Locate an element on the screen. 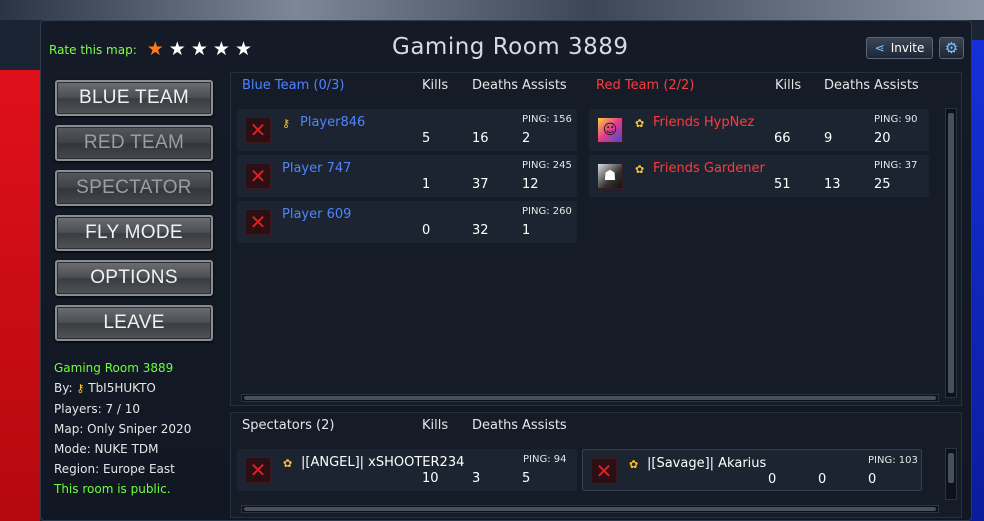 Image resolution: width=984 pixels, height=521 pixels. player-kills: 10 is located at coordinates (430, 478).